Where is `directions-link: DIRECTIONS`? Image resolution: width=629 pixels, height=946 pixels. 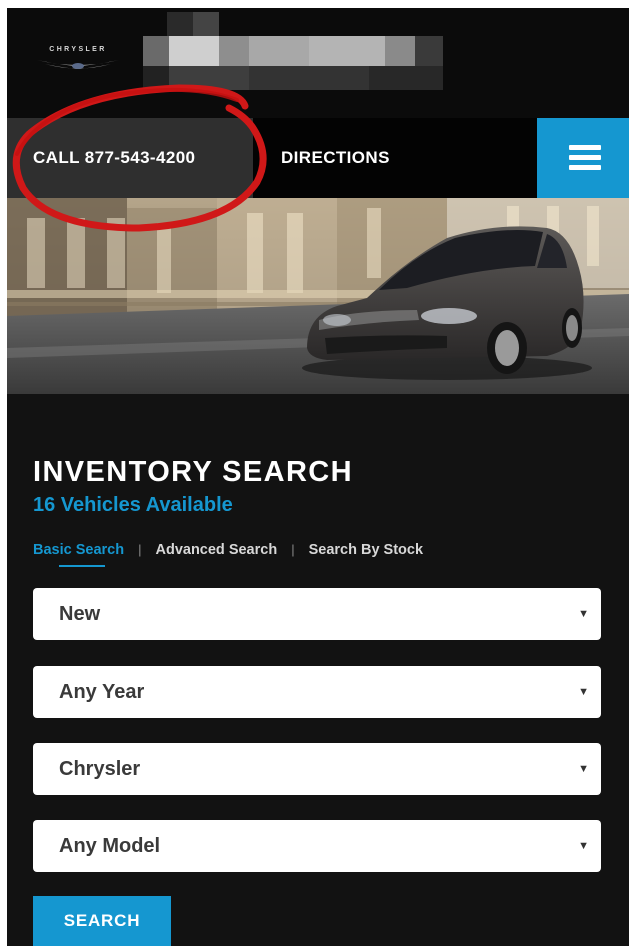
directions-link: DIRECTIONS is located at coordinates (335, 158).